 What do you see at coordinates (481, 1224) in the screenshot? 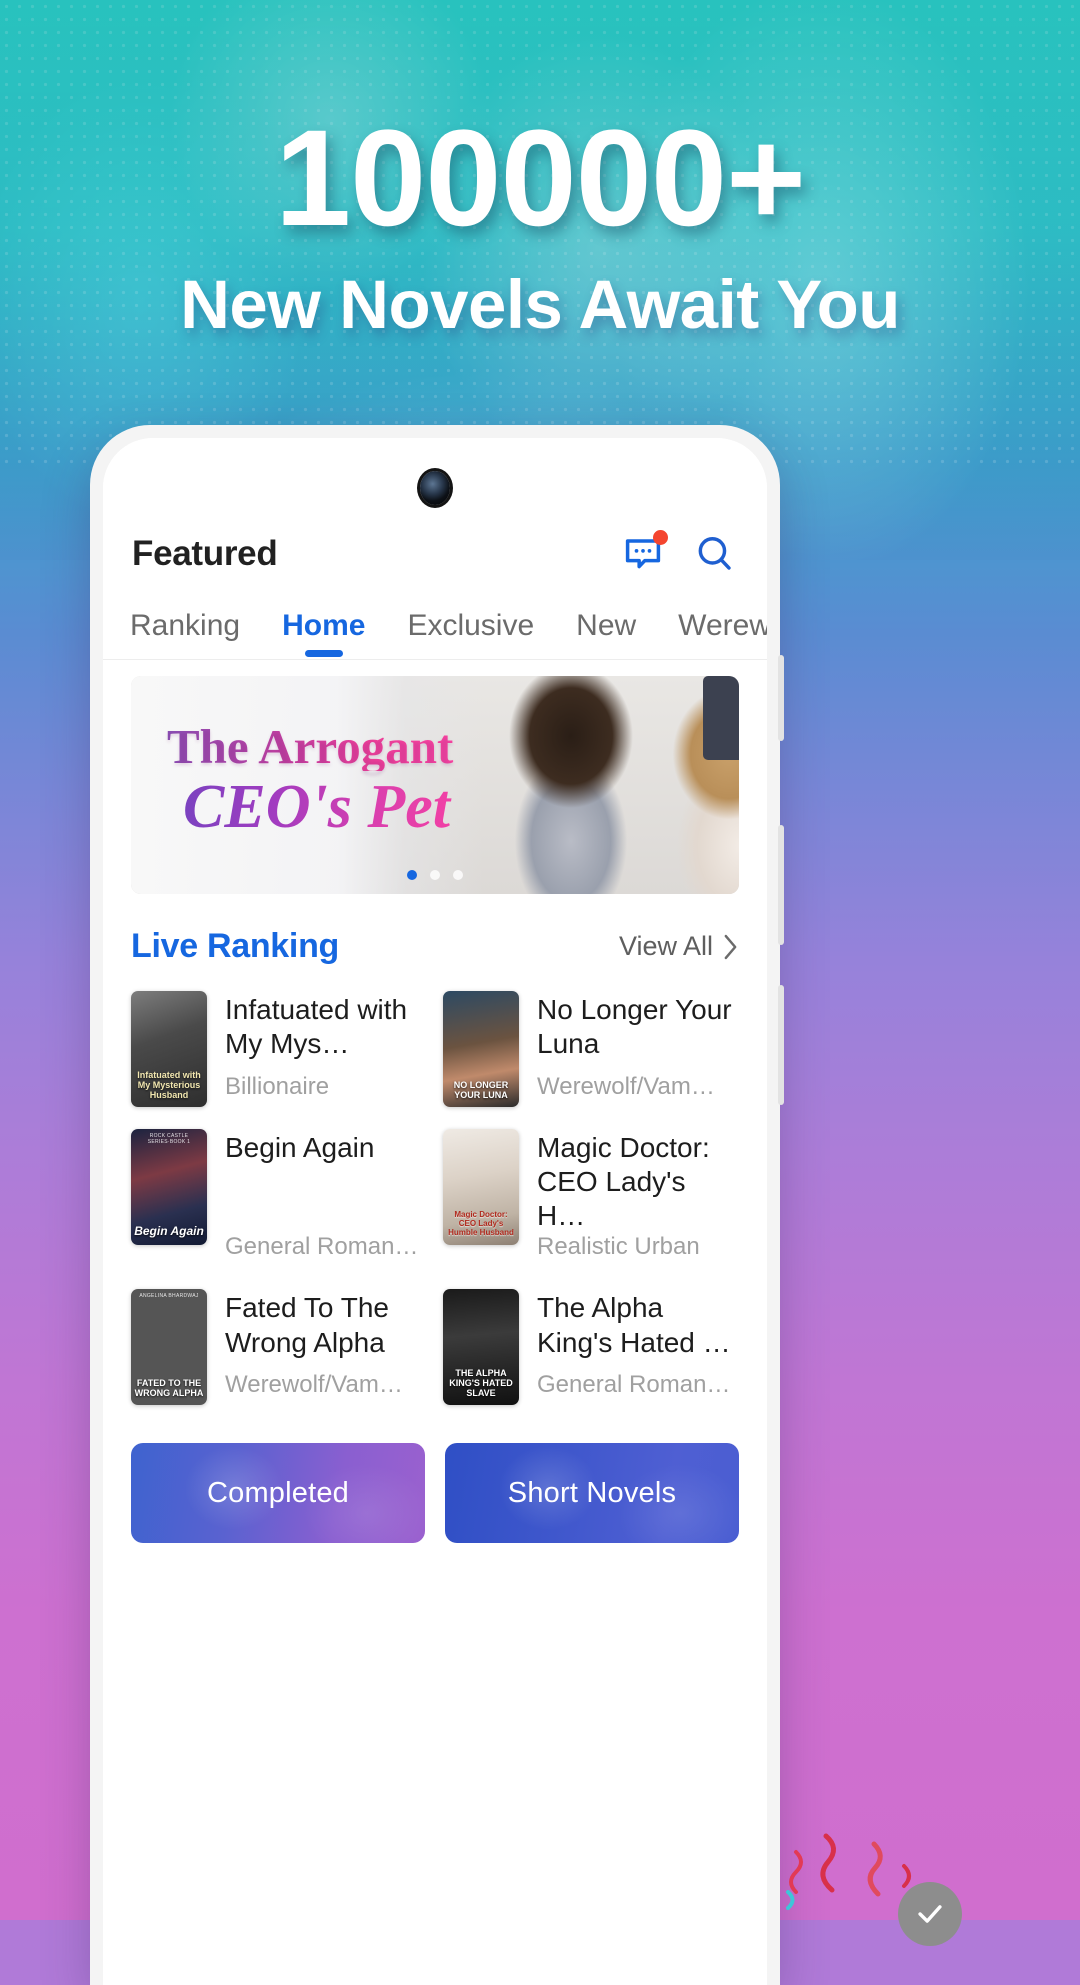
I see `book-cover-text: Magic Doctor: CEO Lady's Humble Husband` at bounding box center [481, 1224].